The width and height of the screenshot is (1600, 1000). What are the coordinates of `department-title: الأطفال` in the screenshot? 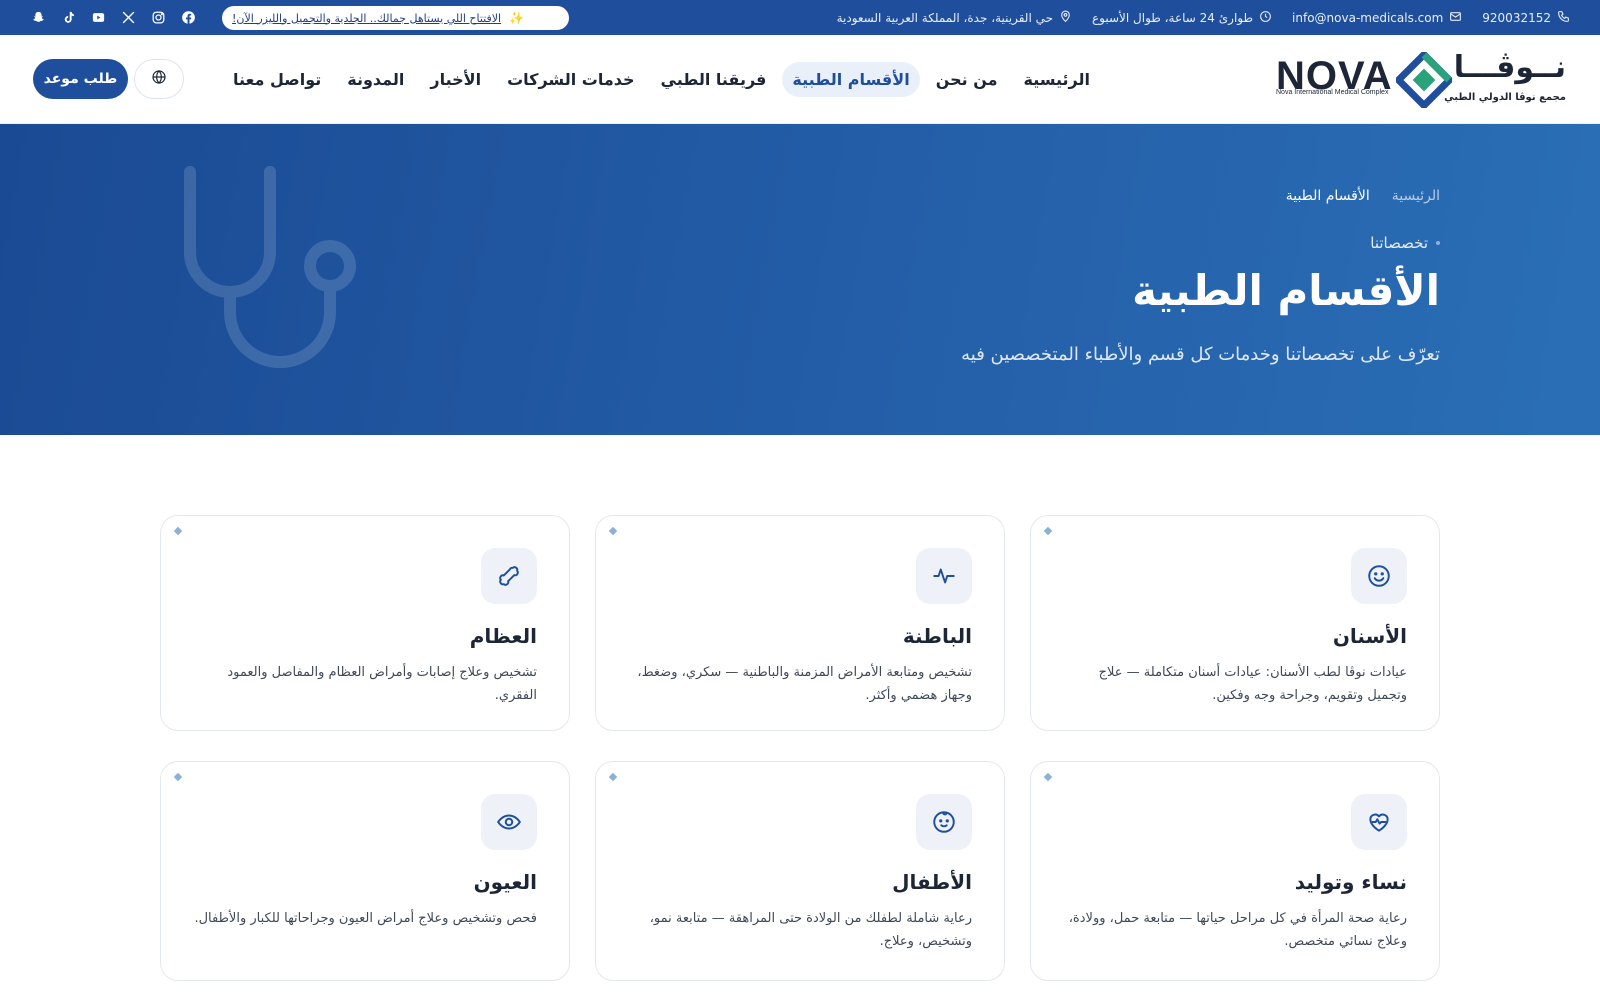 It's located at (932, 882).